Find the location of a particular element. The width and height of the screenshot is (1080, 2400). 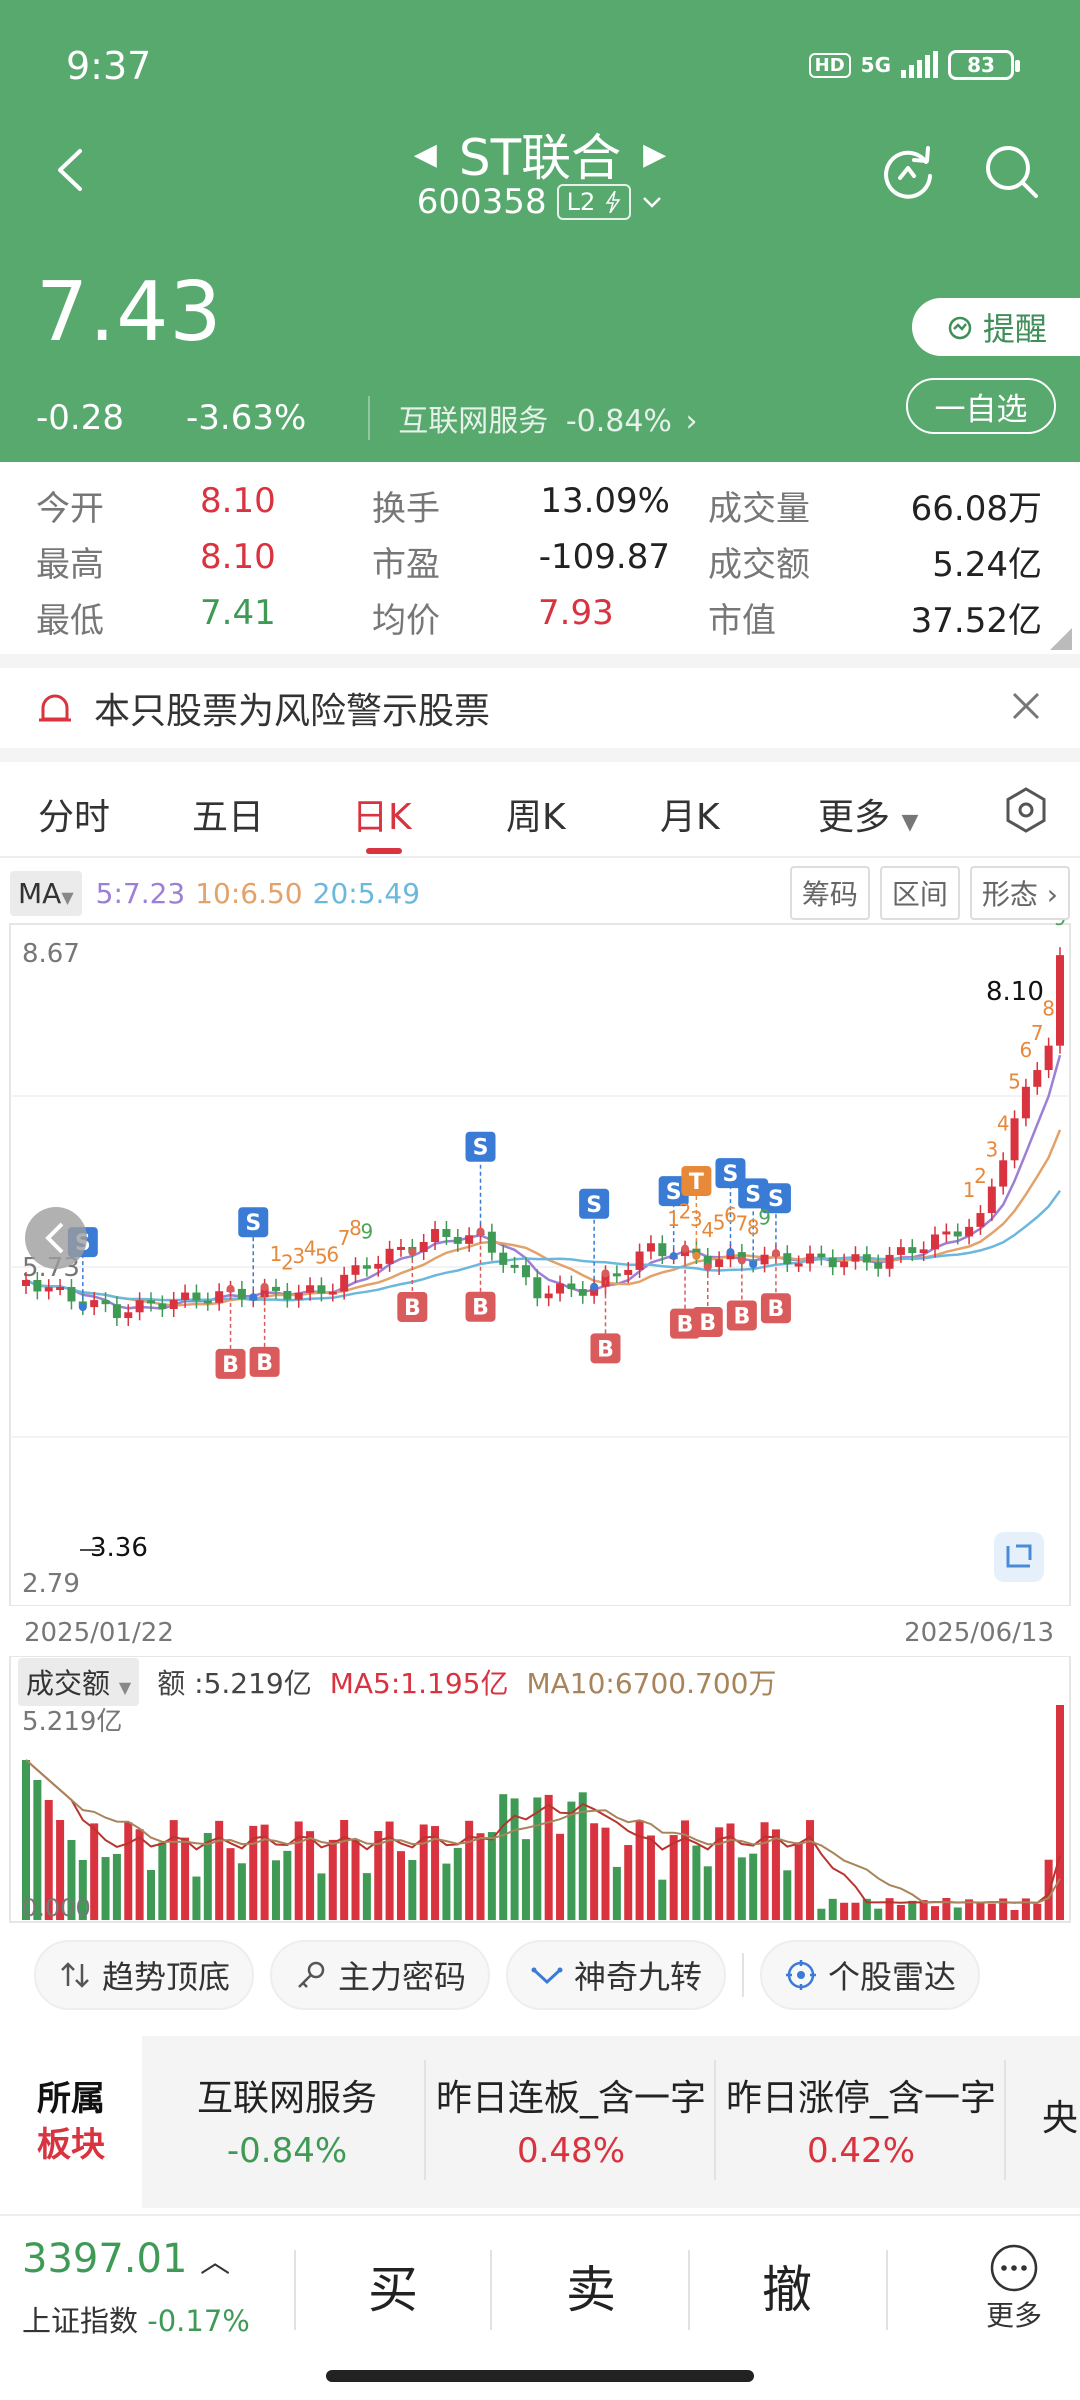

index-value: 3397.01 is located at coordinates (105, 2259).